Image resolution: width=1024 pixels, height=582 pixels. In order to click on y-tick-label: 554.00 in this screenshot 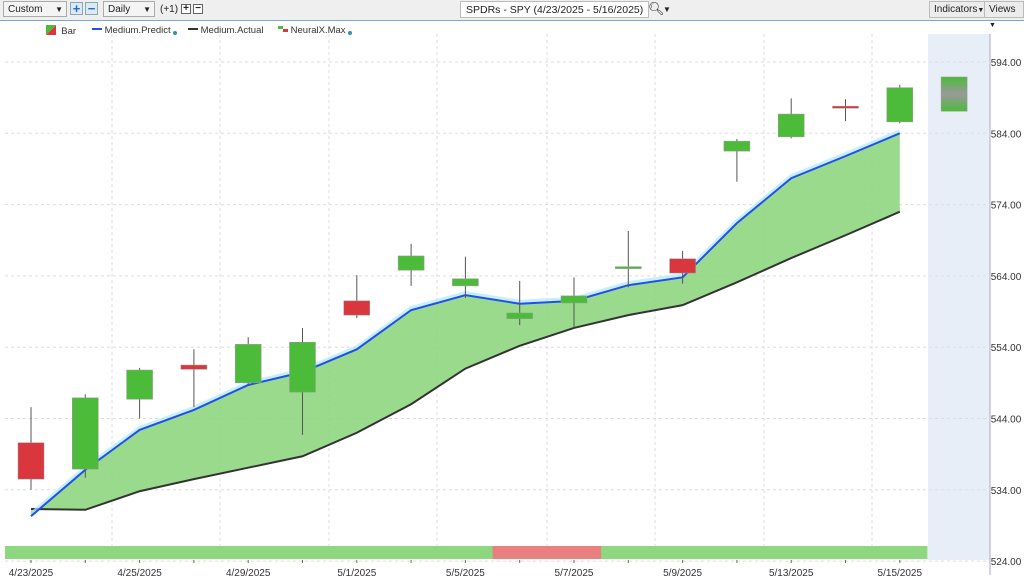, I will do `click(1006, 348)`.